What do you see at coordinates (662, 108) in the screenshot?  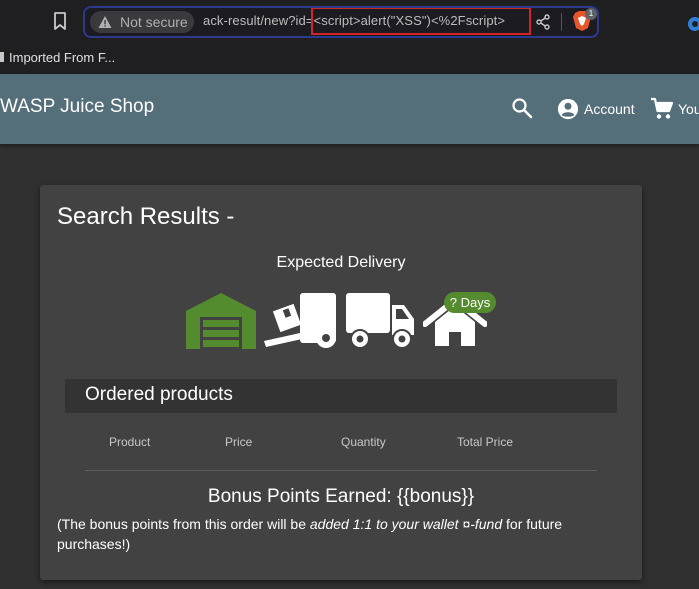 I see `shopping-cart-icon` at bounding box center [662, 108].